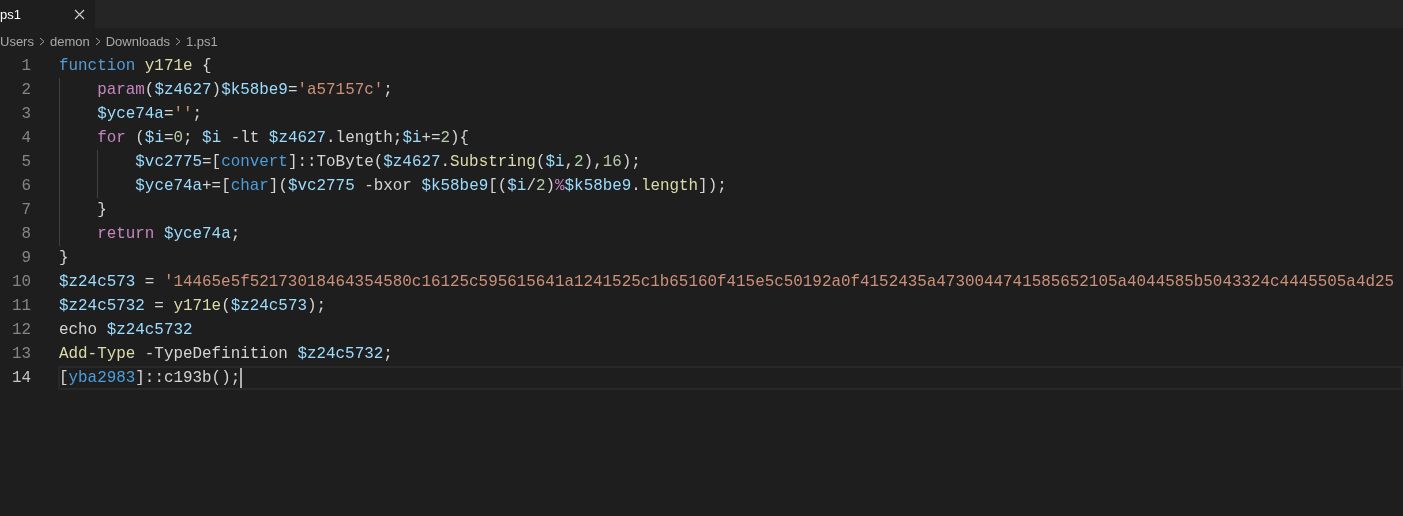 The image size is (1403, 516). Describe the element at coordinates (169, 234) in the screenshot. I see `code-line: return $yce74a;` at that location.